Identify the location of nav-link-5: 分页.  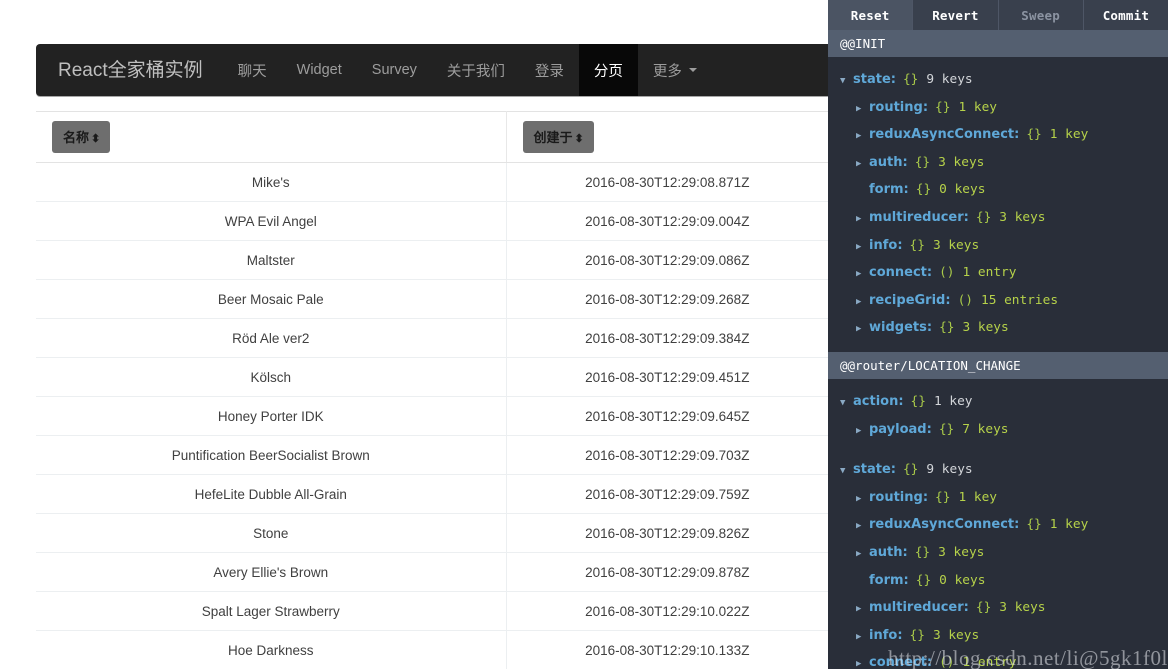
(608, 70).